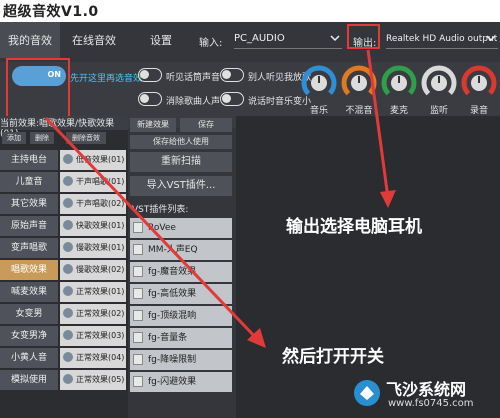 The image size is (500, 418). What do you see at coordinates (367, 393) in the screenshot?
I see `watermark-logo-icon` at bounding box center [367, 393].